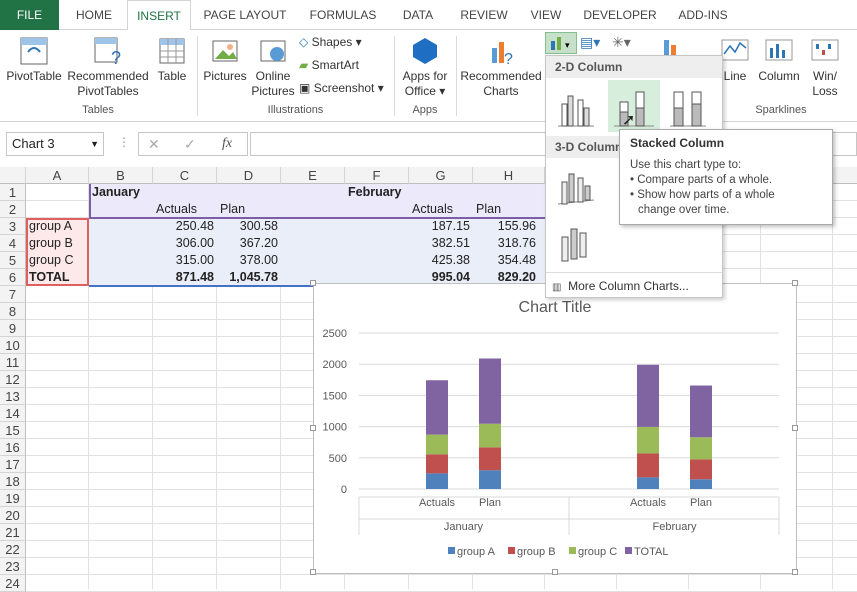 Image resolution: width=857 pixels, height=592 pixels. I want to click on cell-c3: 250.48, so click(185, 226).